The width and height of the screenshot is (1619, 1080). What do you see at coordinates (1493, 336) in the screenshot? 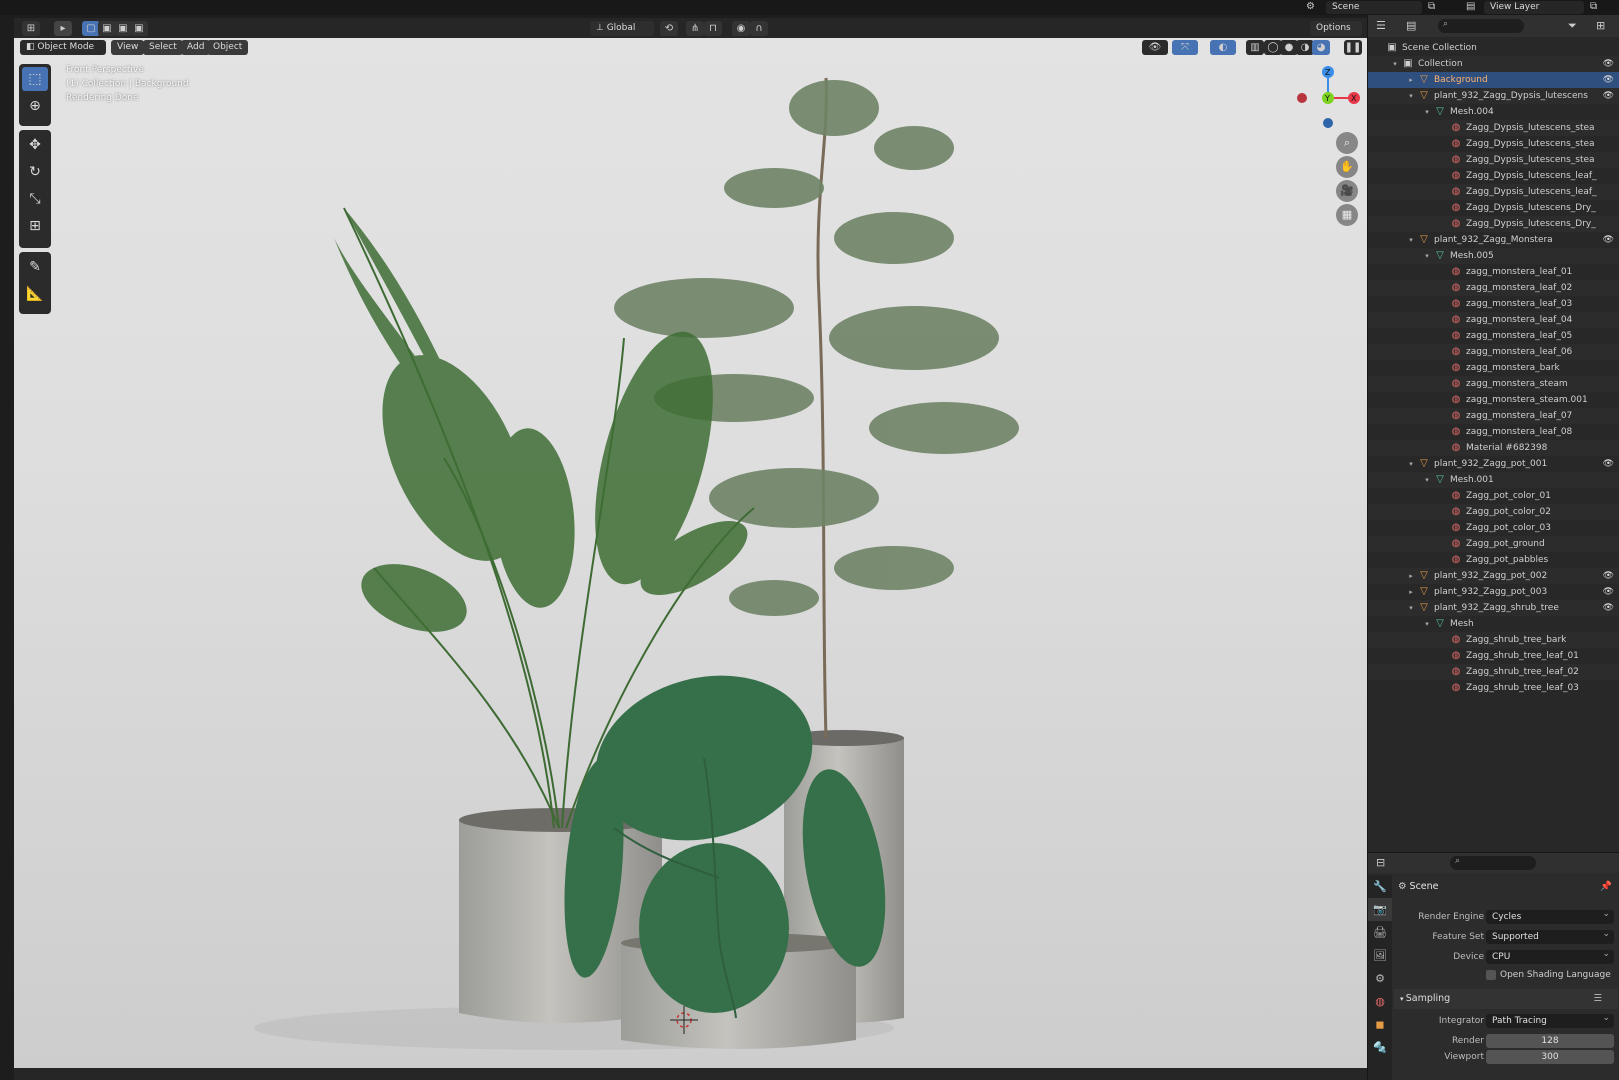
I see `outliner-row: ◍ zagg_monstera_leaf_05` at bounding box center [1493, 336].